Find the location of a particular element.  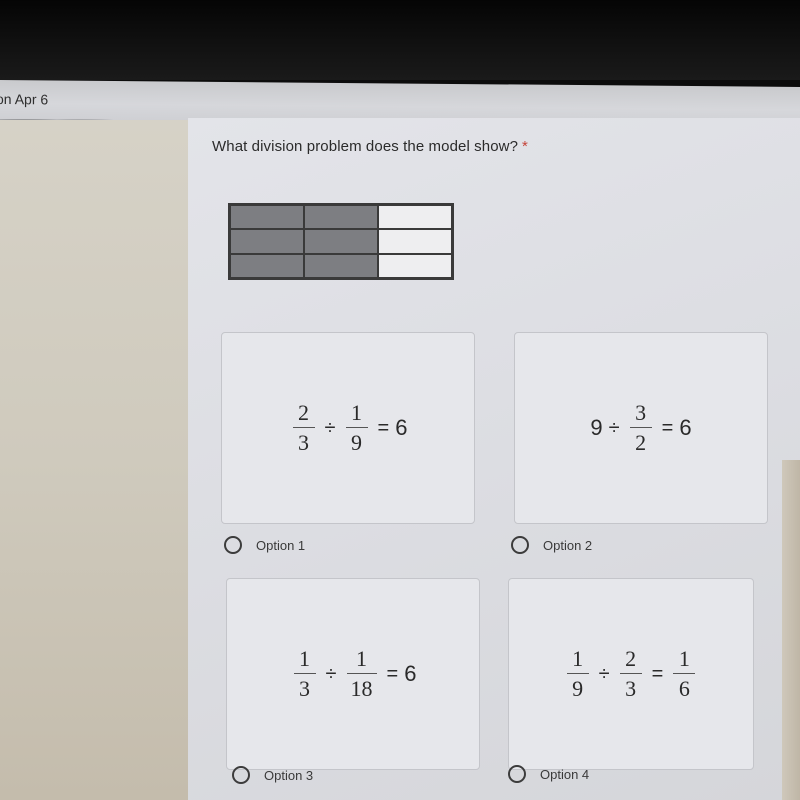

option-1-radio: Option 1 is located at coordinates (264, 545).